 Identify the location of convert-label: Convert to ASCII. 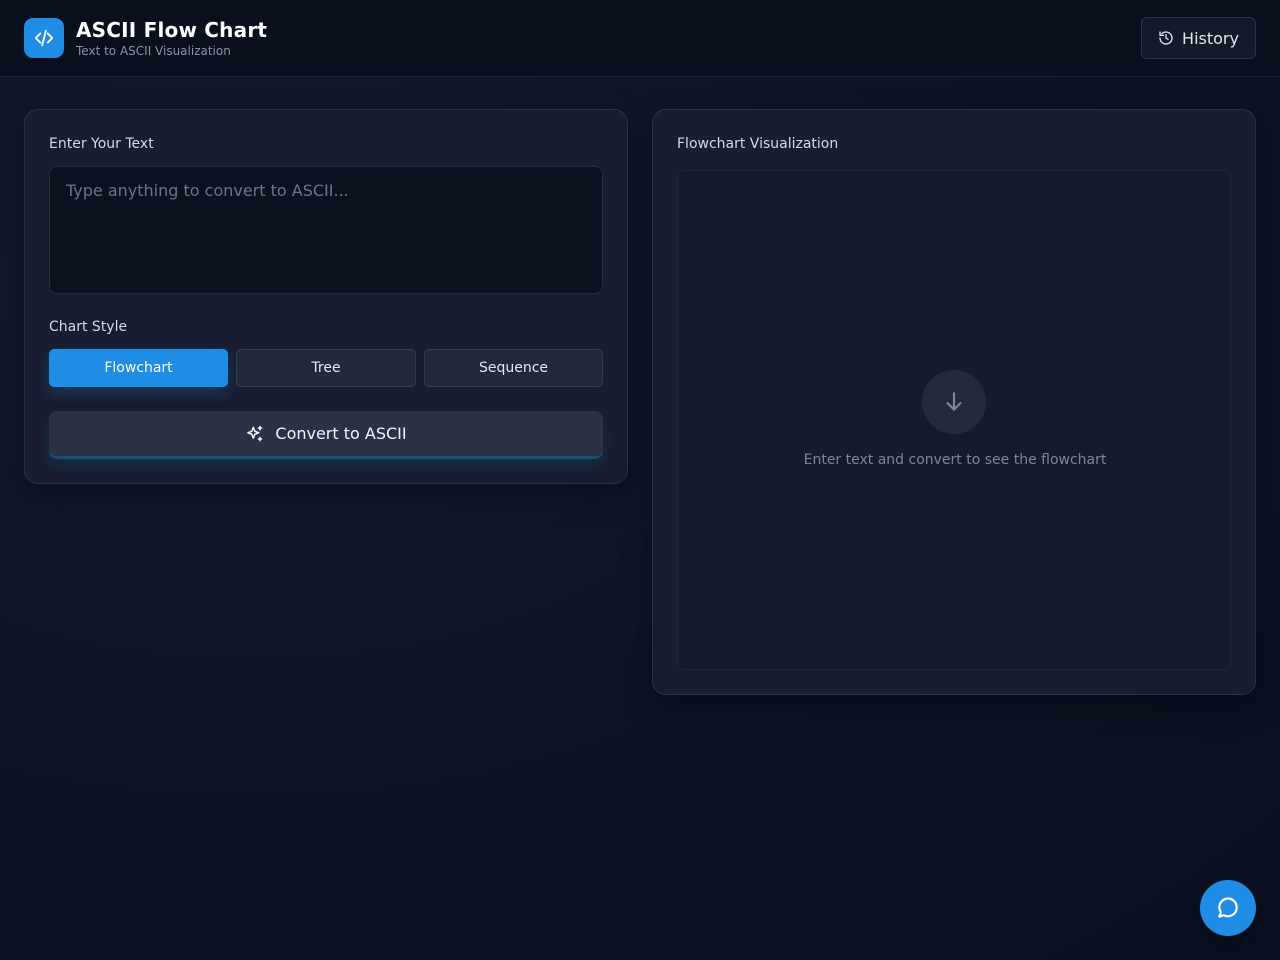
(341, 433).